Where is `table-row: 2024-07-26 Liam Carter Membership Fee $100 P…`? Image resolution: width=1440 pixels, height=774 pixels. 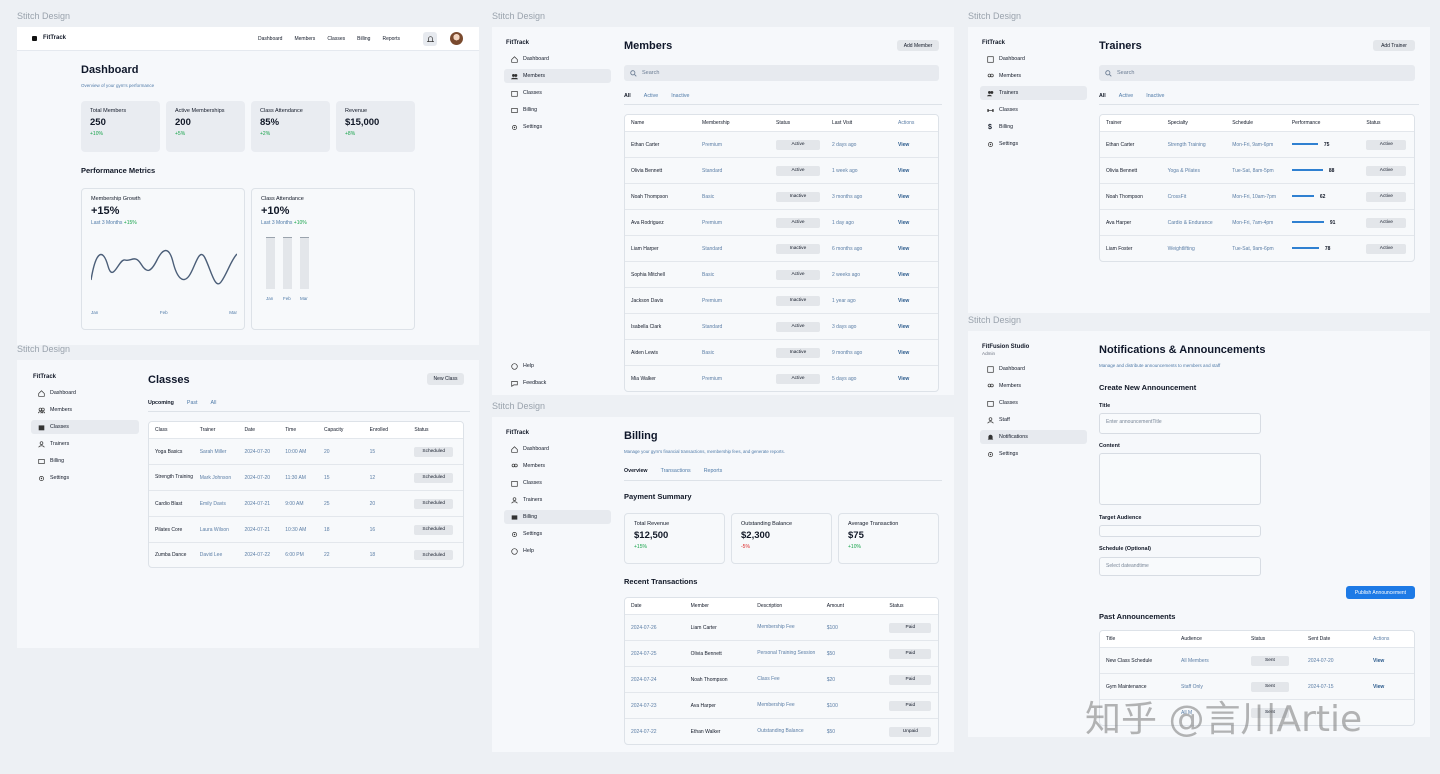 table-row: 2024-07-26 Liam Carter Membership Fee $100 P… is located at coordinates (781, 627).